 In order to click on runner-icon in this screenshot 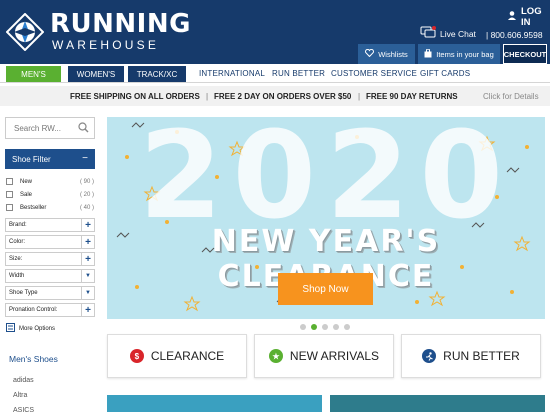, I will do `click(429, 356)`.